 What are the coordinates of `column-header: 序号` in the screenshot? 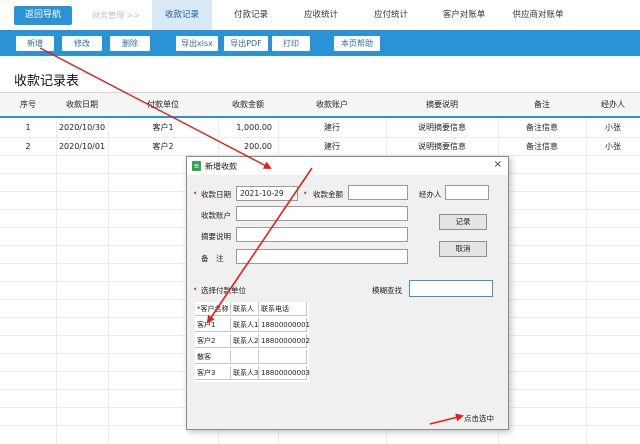 It's located at (28, 105).